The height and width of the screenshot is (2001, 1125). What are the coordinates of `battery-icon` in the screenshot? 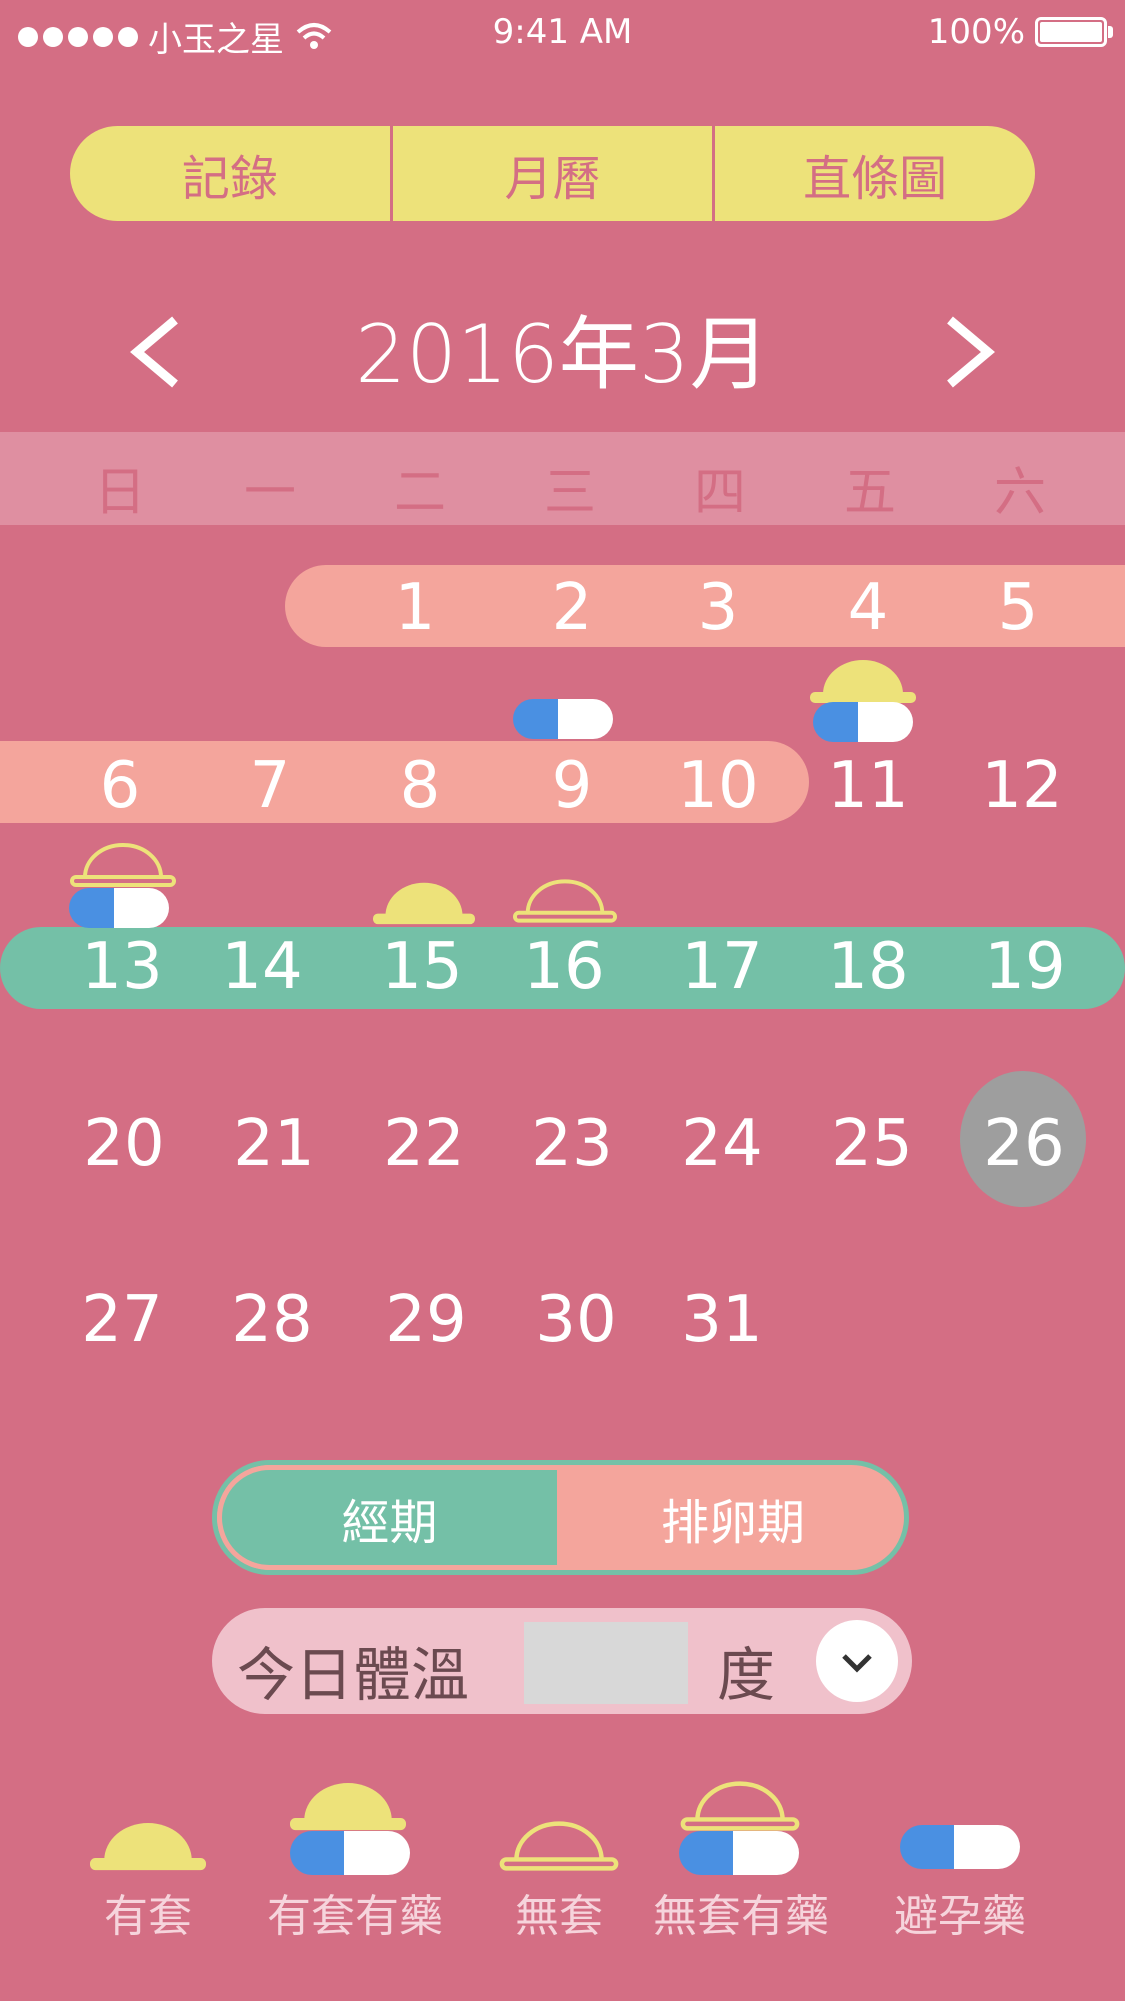 It's located at (1074, 32).